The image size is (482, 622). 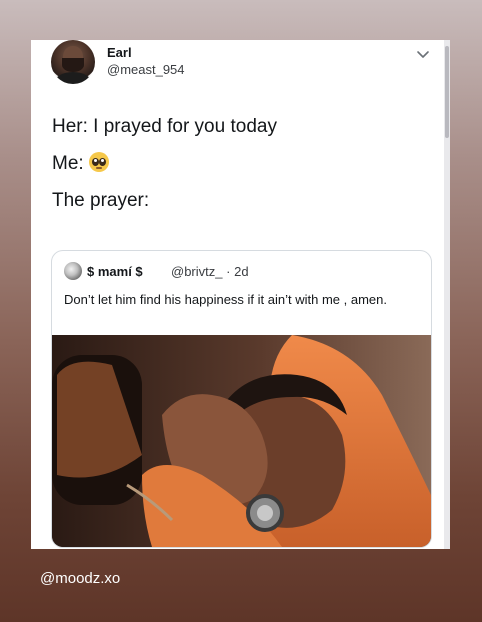 I want to click on author-name: Earl, so click(x=119, y=52).